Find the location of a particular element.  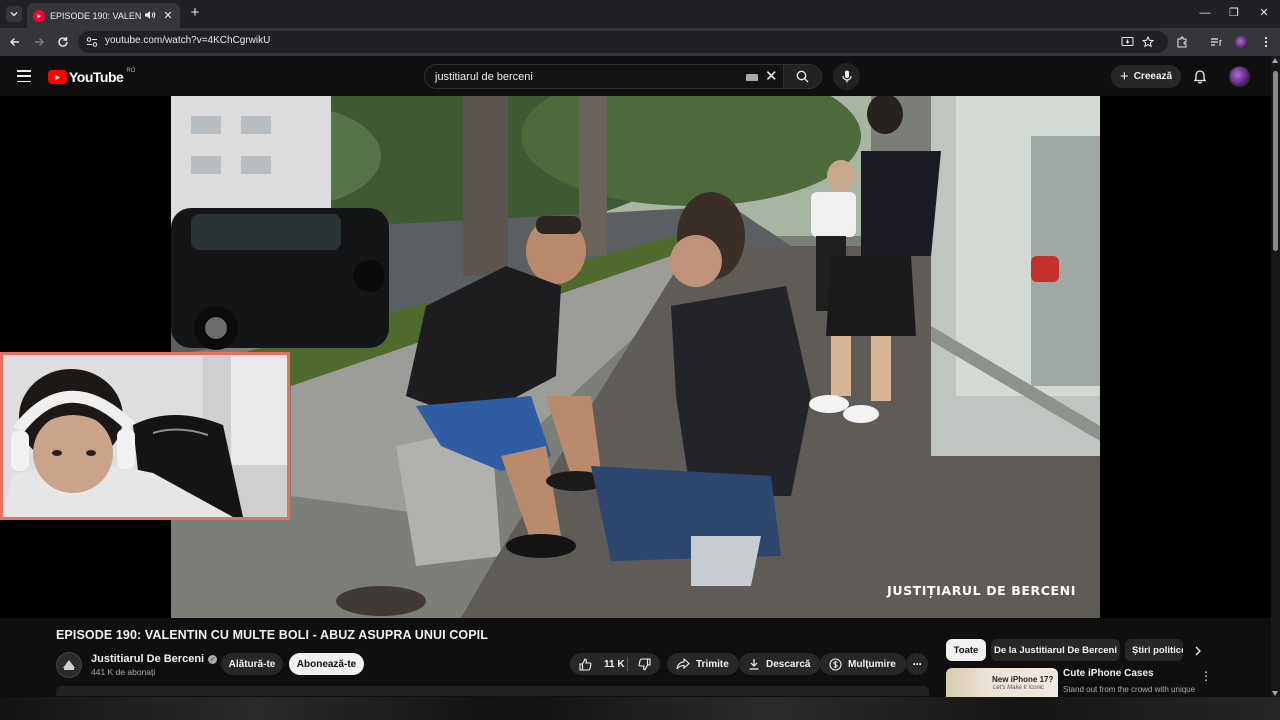

join-button: Alătură-te is located at coordinates (252, 664).